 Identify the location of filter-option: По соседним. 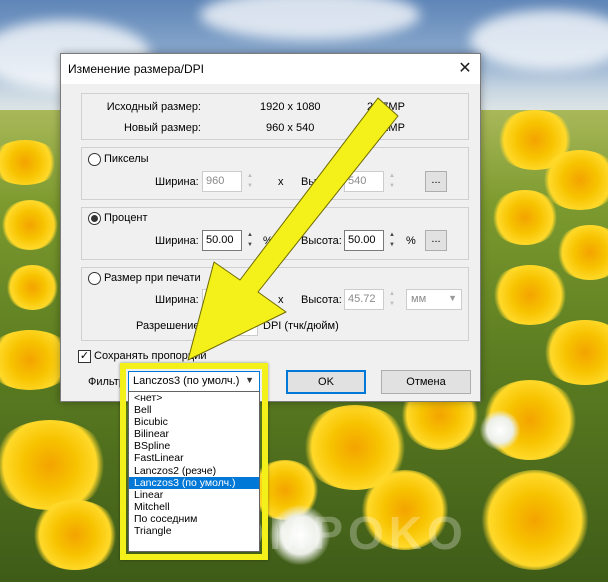
(194, 519).